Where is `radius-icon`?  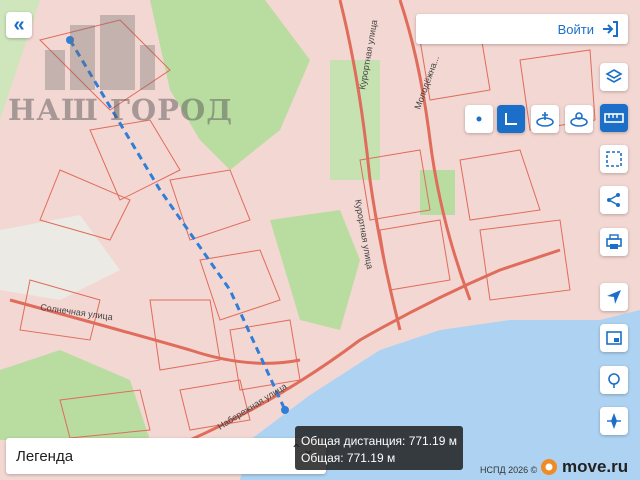
radius-icon is located at coordinates (579, 119).